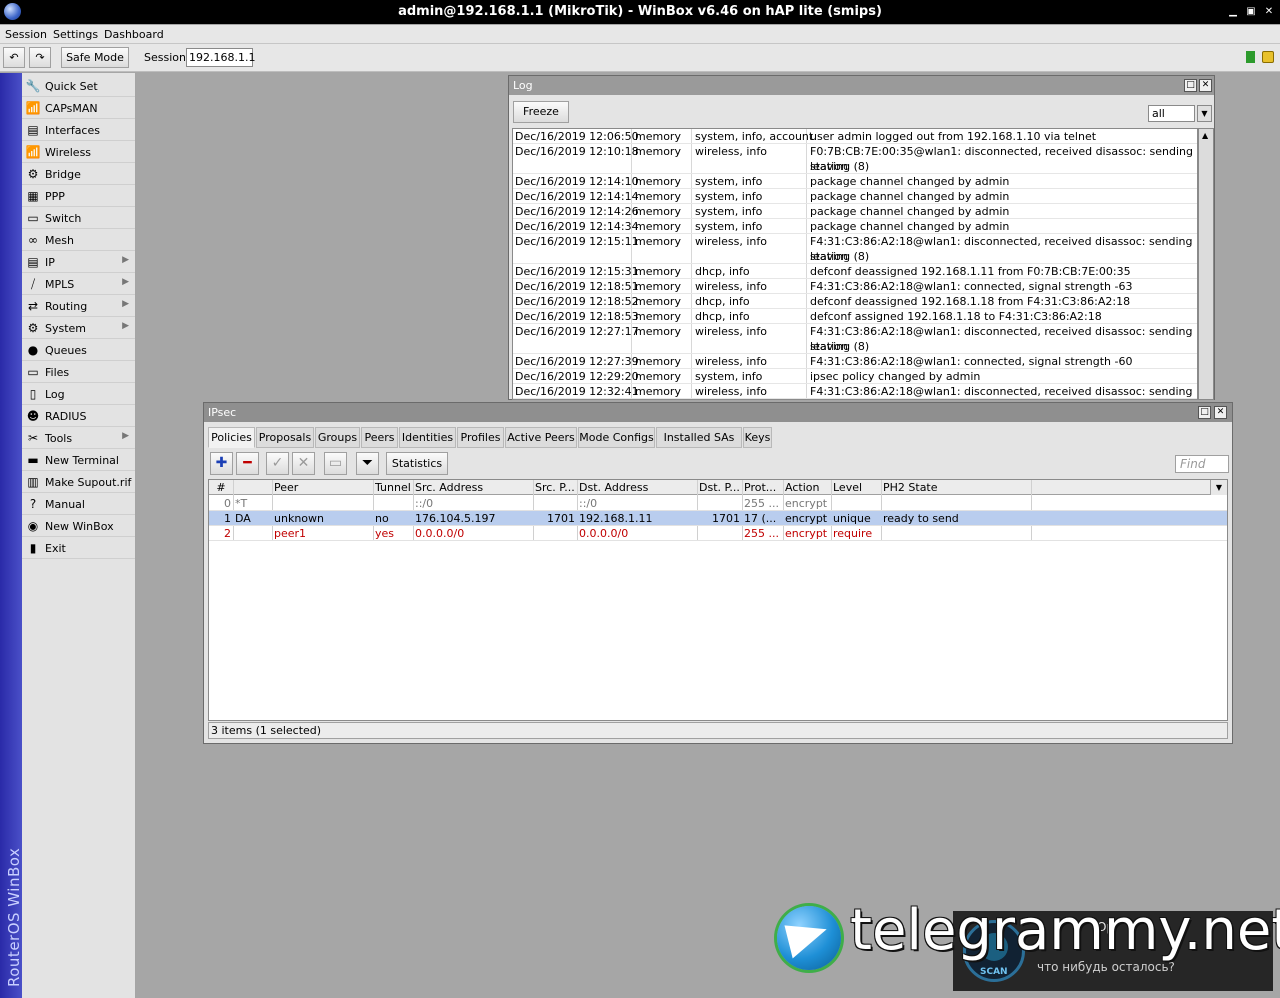 This screenshot has height=998, width=1280. Describe the element at coordinates (95, 57) in the screenshot. I see `safe-mode-button: Safe Mode` at that location.